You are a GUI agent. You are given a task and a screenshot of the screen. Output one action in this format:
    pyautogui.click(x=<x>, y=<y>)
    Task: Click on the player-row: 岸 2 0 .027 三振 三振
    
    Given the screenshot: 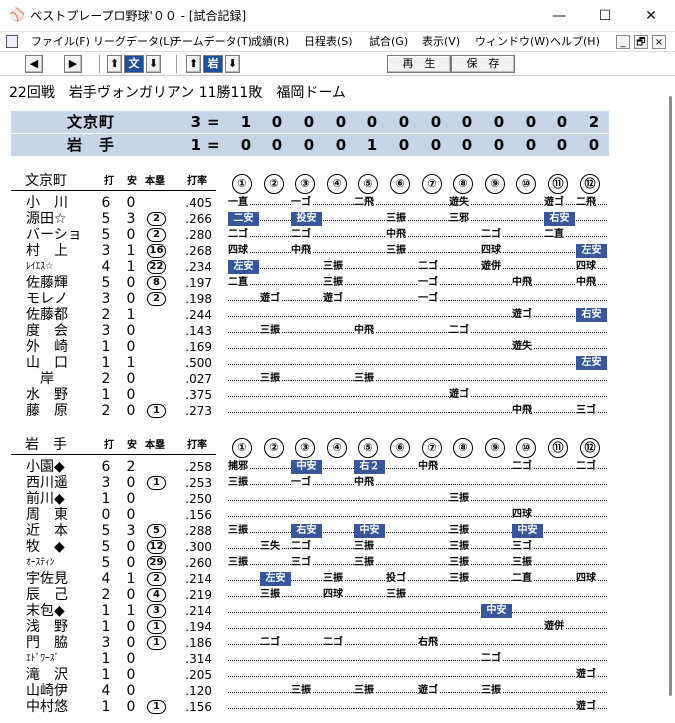 What is the action you would take?
    pyautogui.click(x=310, y=379)
    